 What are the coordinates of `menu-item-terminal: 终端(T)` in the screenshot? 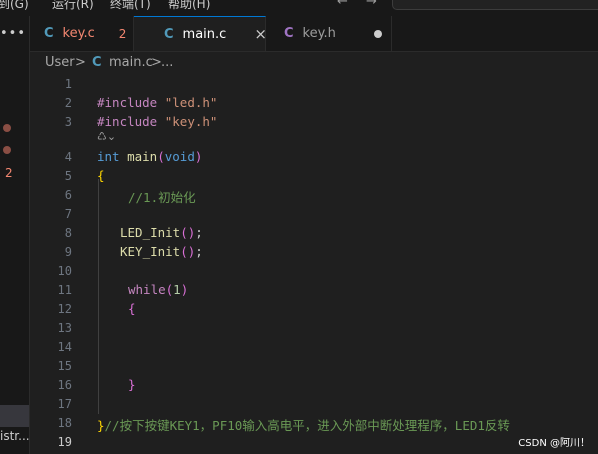 It's located at (130, 6).